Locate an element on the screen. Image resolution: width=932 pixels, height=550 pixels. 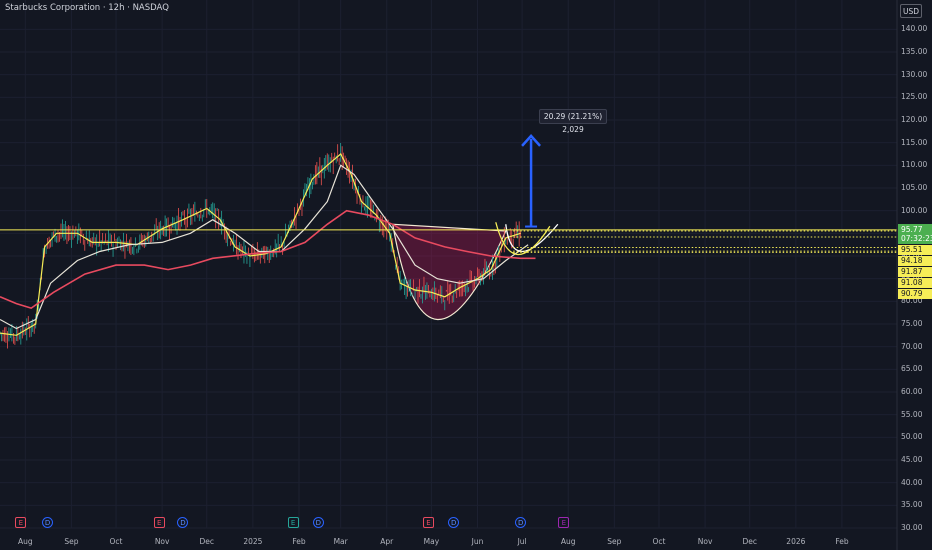
current-price-value: 95.77 is located at coordinates (912, 229).